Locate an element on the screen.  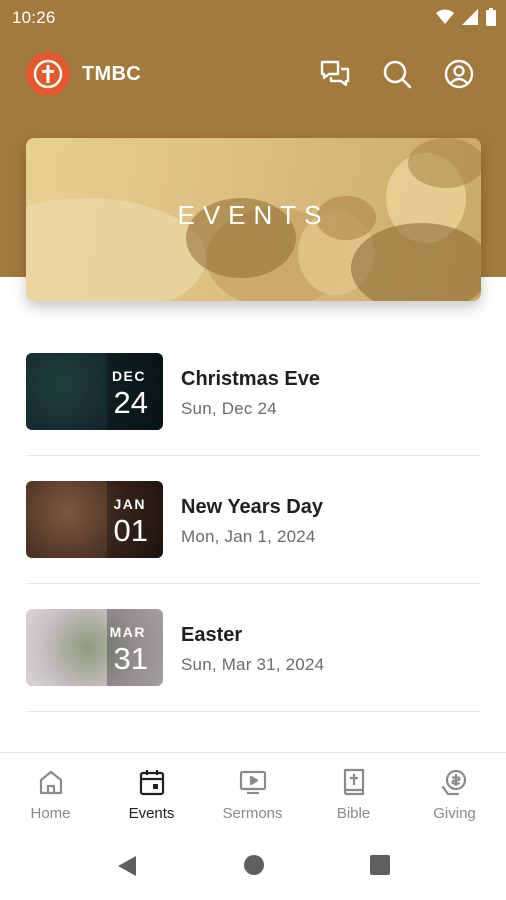
home-icon is located at coordinates (50, 782).